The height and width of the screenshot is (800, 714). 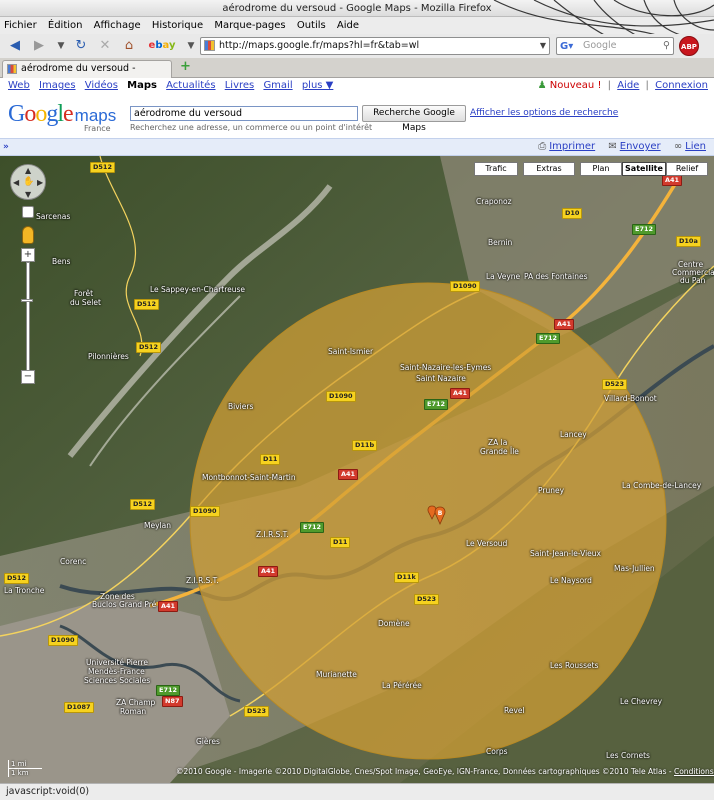 I want to click on utility-bar: » ⎙ Imprimer ✉ Envoyer ∞ Lien, so click(x=357, y=147).